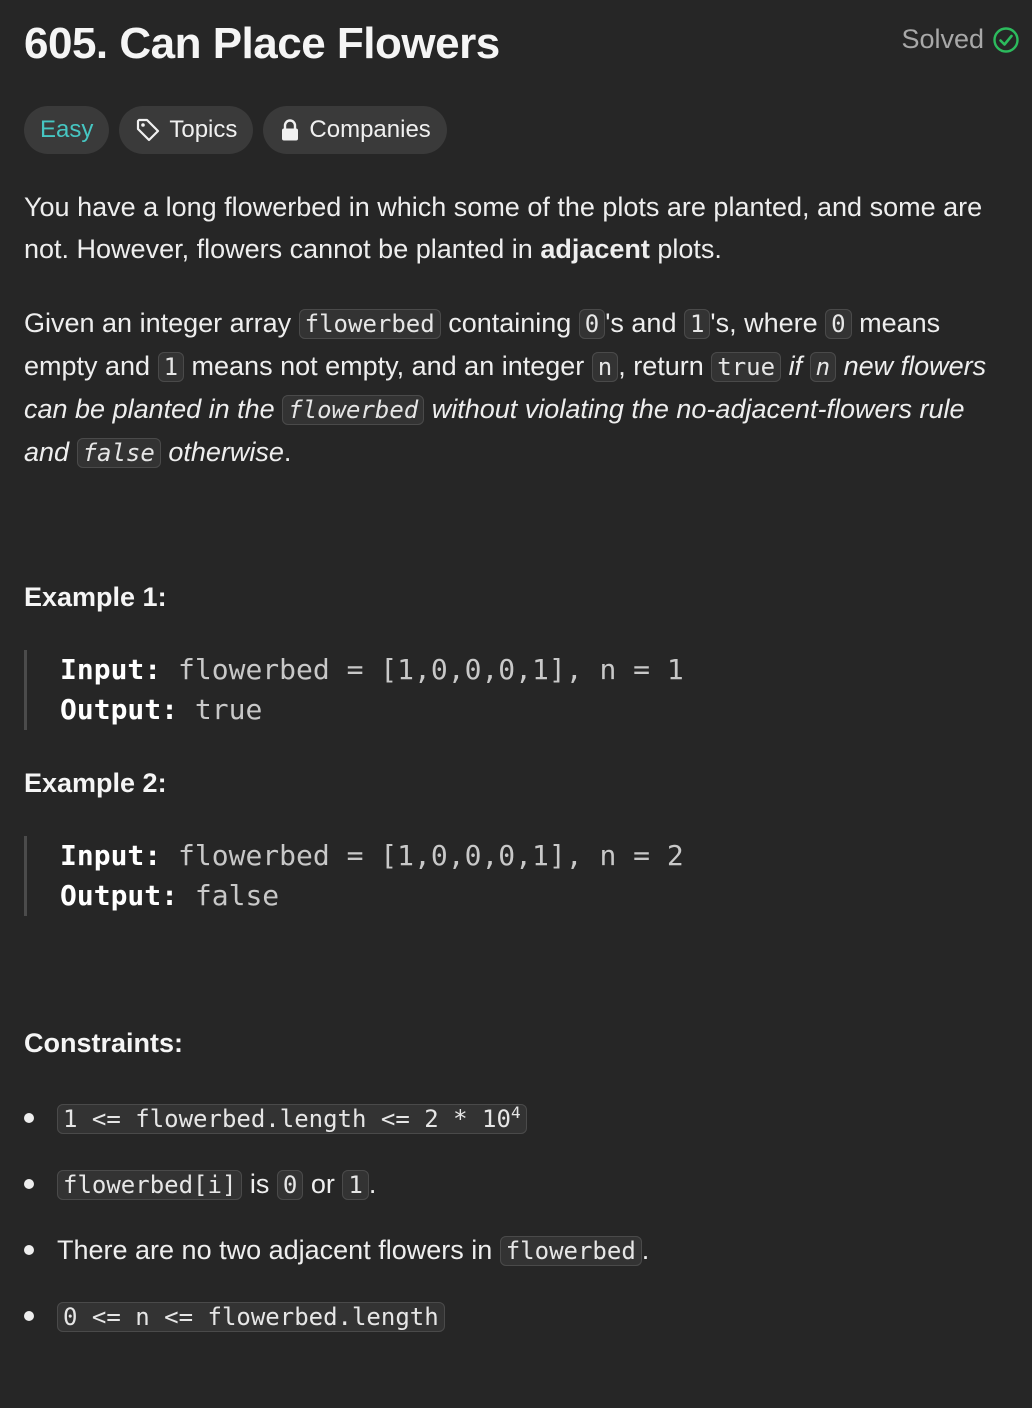 The image size is (1032, 1408). I want to click on tag-bar: Easy Topics Companies, so click(235, 130).